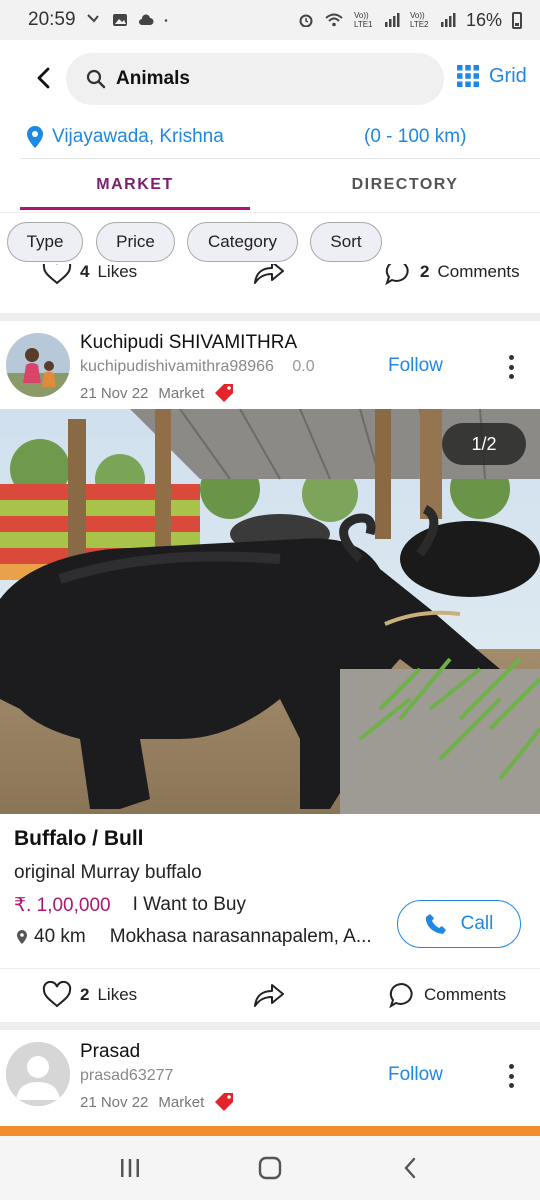  I want to click on location-pin-icon, so click(35, 137).